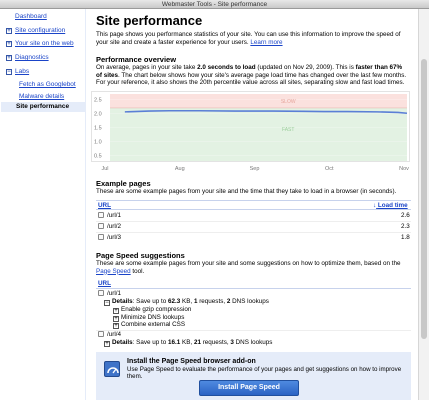 The image size is (429, 400). Describe the element at coordinates (98, 142) in the screenshot. I see `y-tick-label: 1.0` at that location.